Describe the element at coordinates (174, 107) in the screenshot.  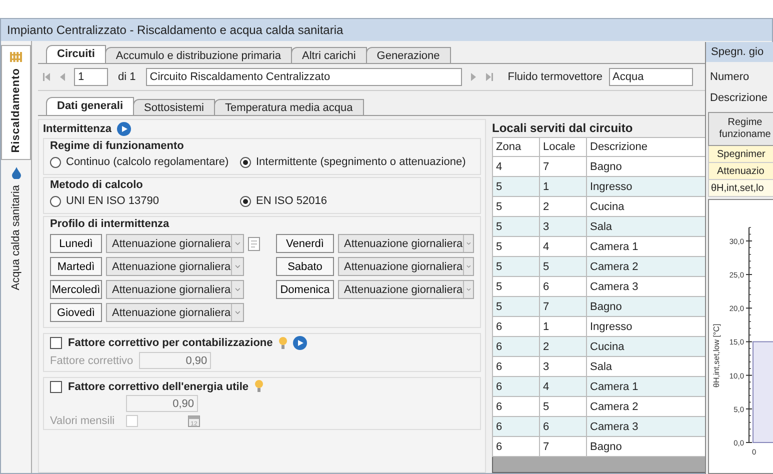
I see `tab: Sottosistemi` at that location.